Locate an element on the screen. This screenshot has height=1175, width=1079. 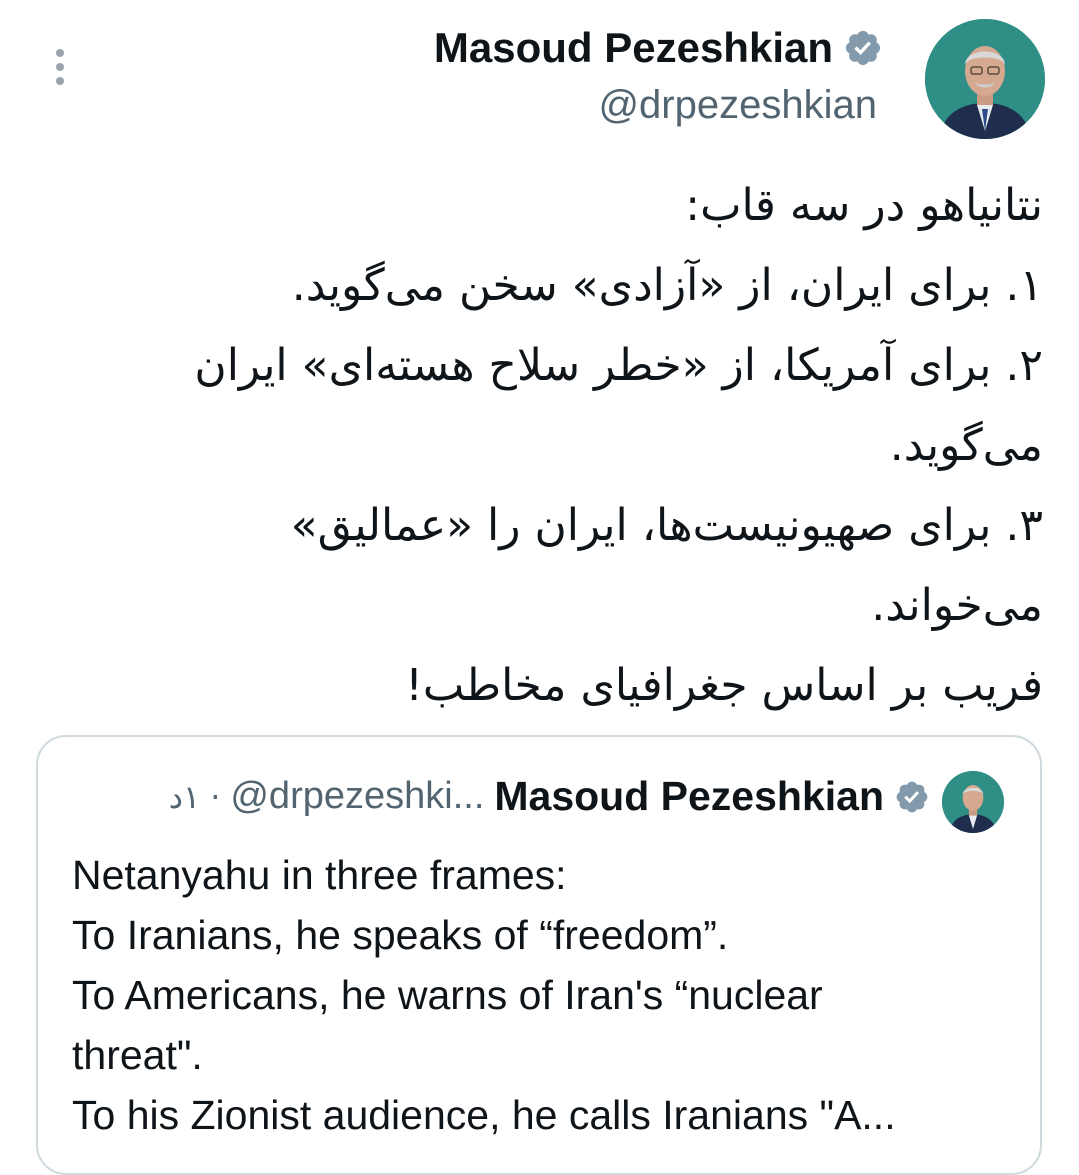
quoted-tweet-time: ۱د is located at coordinates (184, 797).